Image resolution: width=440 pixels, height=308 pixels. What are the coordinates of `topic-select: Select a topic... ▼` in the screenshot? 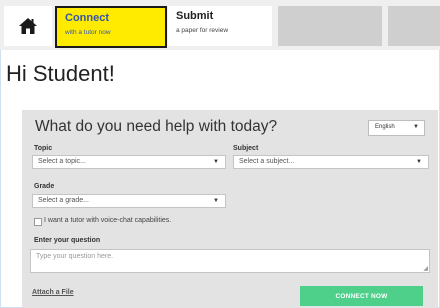 It's located at (129, 162).